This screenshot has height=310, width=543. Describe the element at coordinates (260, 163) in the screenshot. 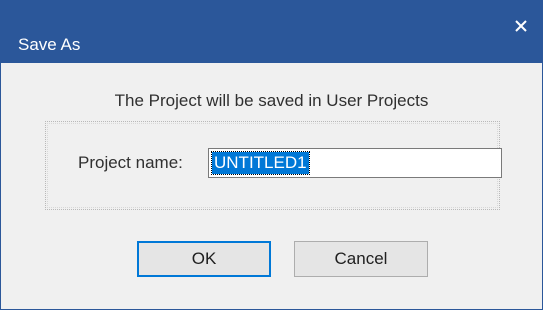

I see `project-name-value: UNTITLED1` at that location.